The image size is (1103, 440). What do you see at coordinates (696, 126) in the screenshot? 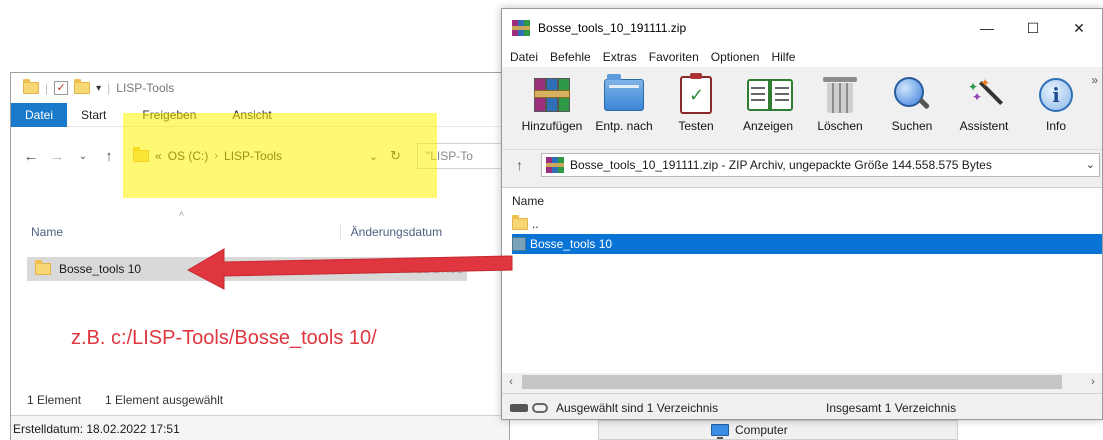
I see `test-label: Testen` at bounding box center [696, 126].